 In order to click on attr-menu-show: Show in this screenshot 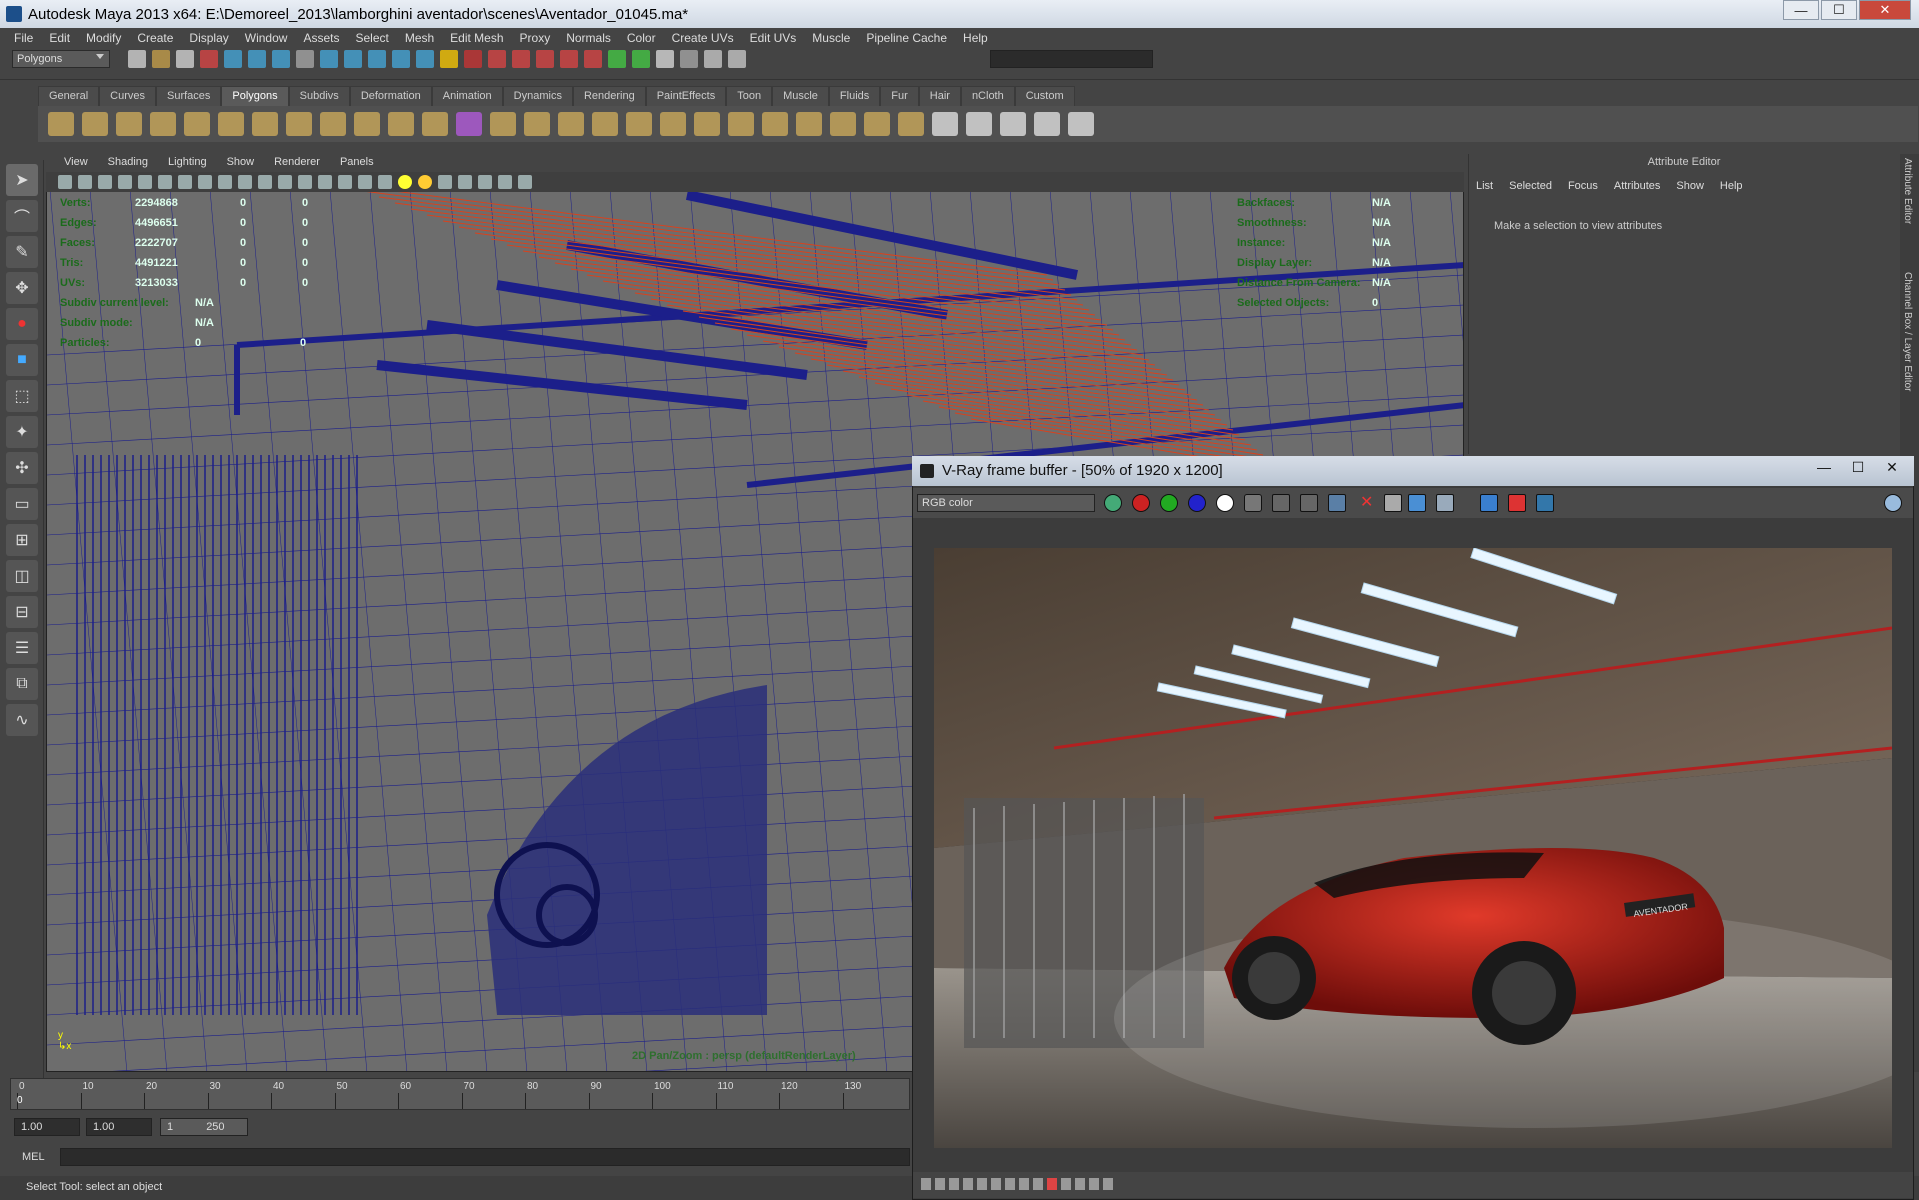, I will do `click(1690, 186)`.